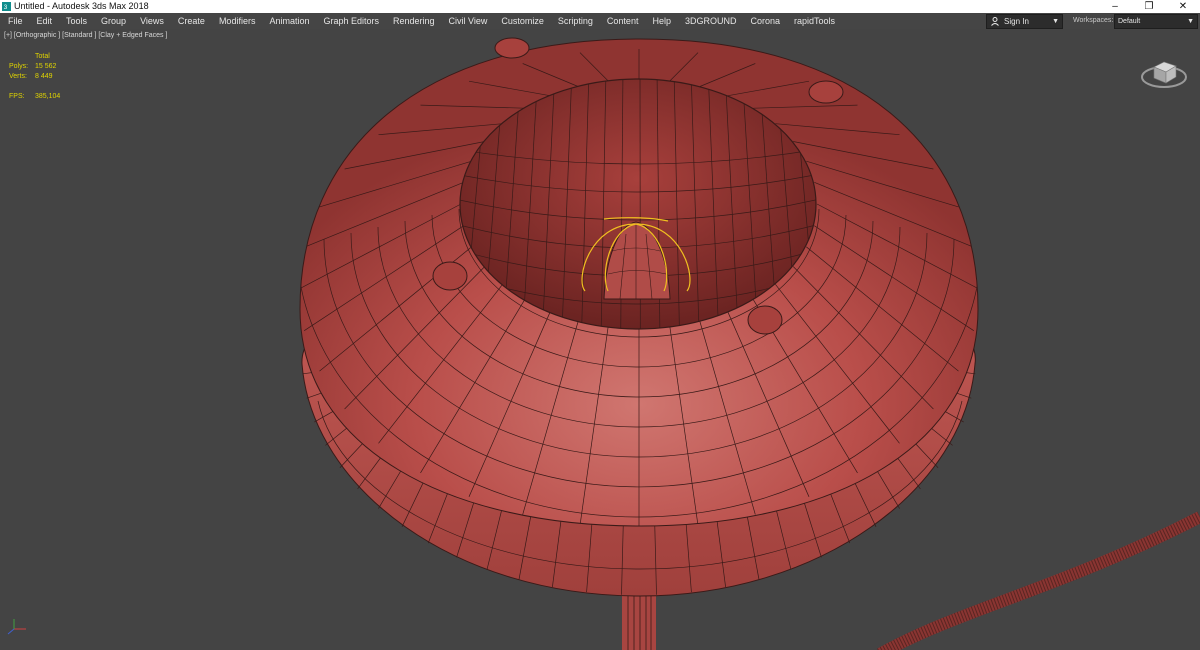  I want to click on restore-button: ❐, so click(1149, 6).